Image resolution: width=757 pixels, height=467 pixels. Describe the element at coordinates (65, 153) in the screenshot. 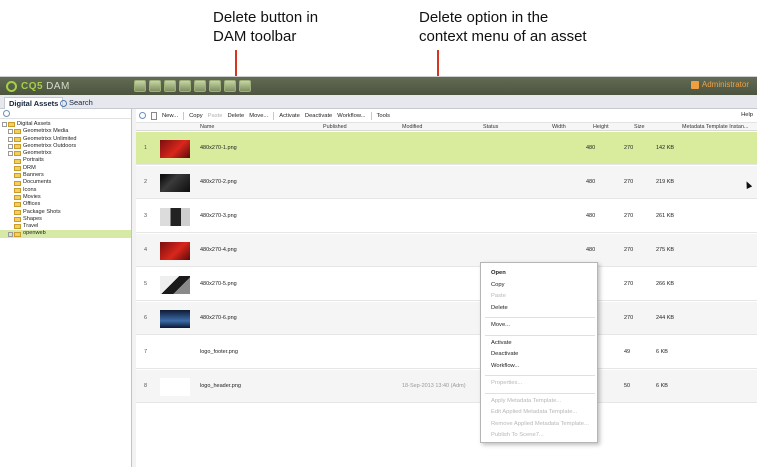

I see `tree-item: Geometrixx` at that location.